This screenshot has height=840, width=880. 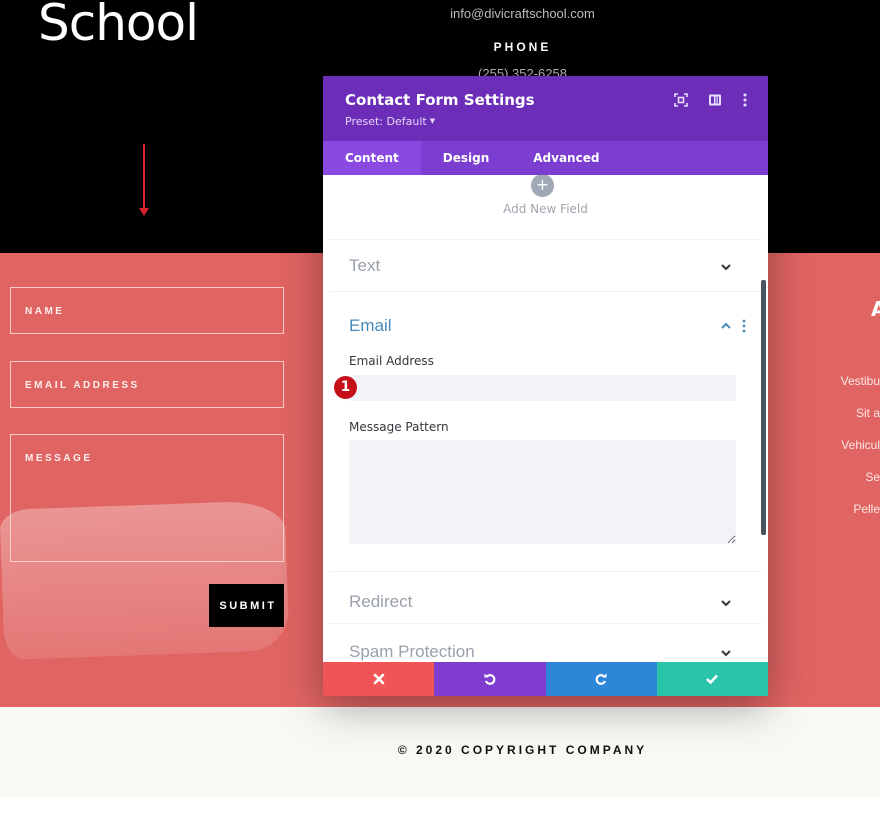 I want to click on cancel-button, so click(x=379, y=679).